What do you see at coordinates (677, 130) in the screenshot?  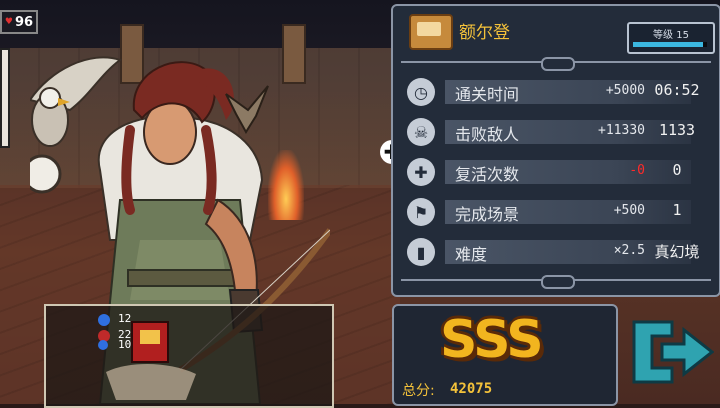 I see `stat-value: 1133` at bounding box center [677, 130].